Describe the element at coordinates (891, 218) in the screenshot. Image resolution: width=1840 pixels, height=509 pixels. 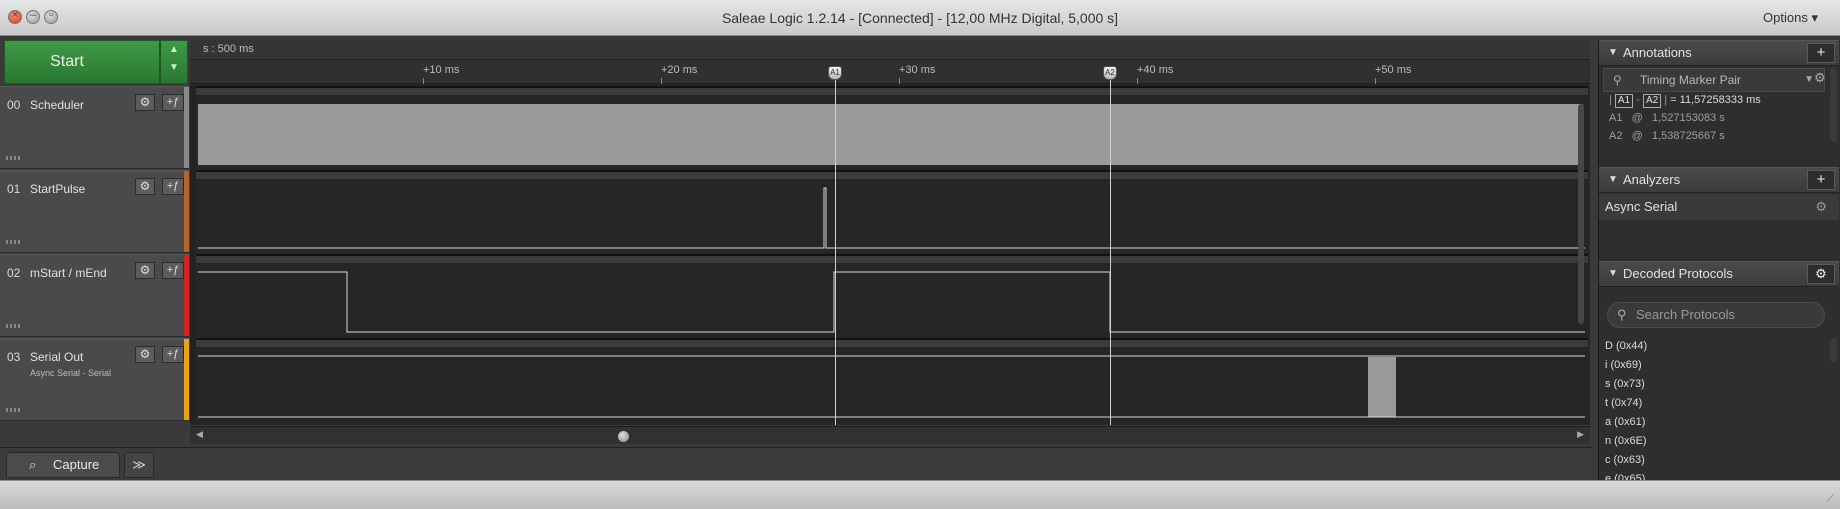
I see `startpulse-signal` at that location.